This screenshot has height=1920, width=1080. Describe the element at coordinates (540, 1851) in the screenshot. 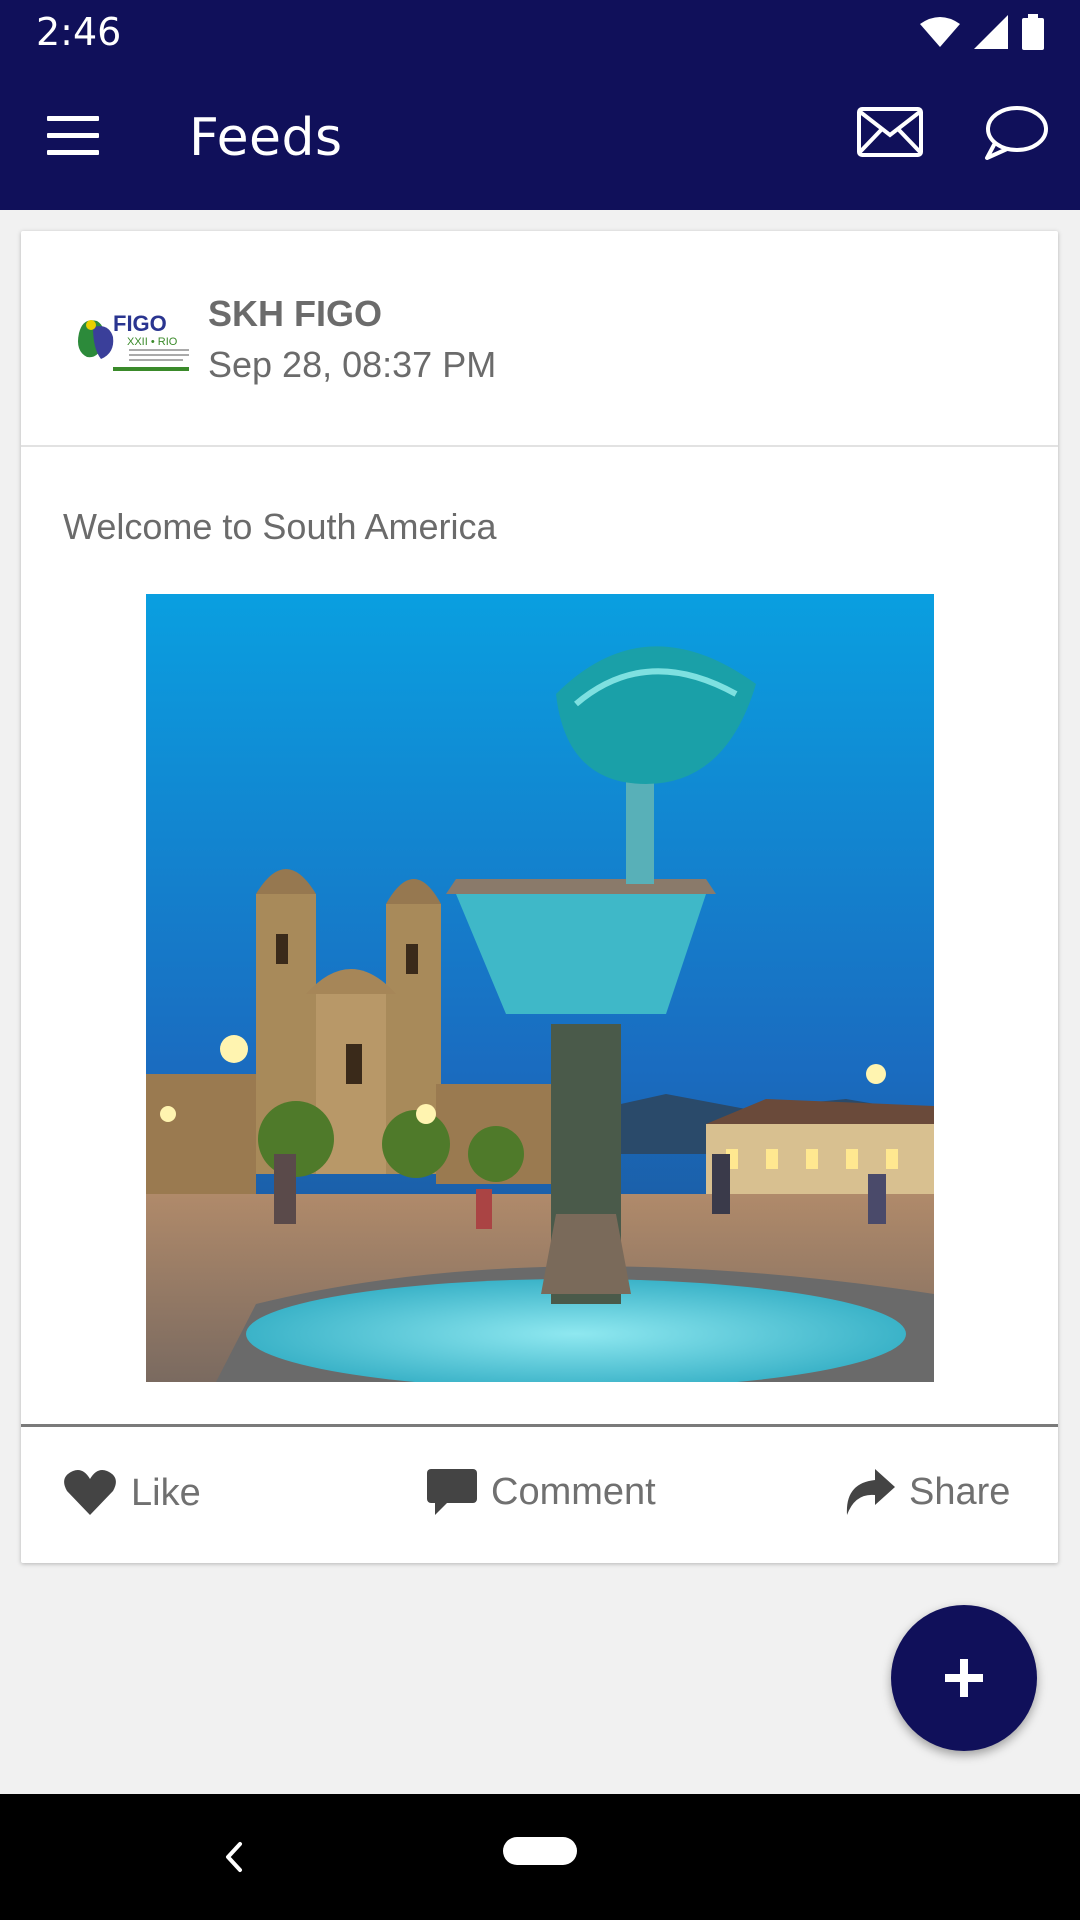

I see `home-pill-icon` at that location.